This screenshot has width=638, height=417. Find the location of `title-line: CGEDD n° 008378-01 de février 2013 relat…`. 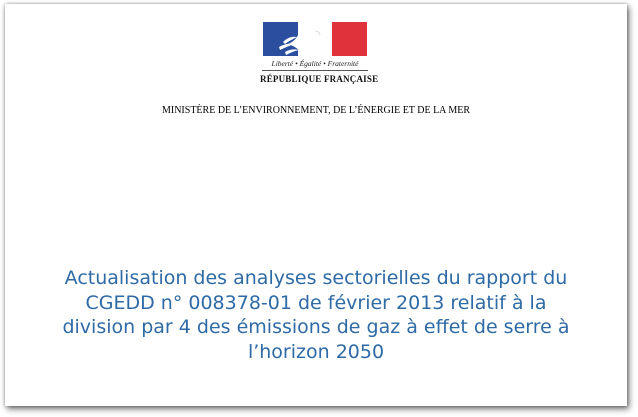

title-line: CGEDD n° 008378-01 de février 2013 relat… is located at coordinates (316, 302).